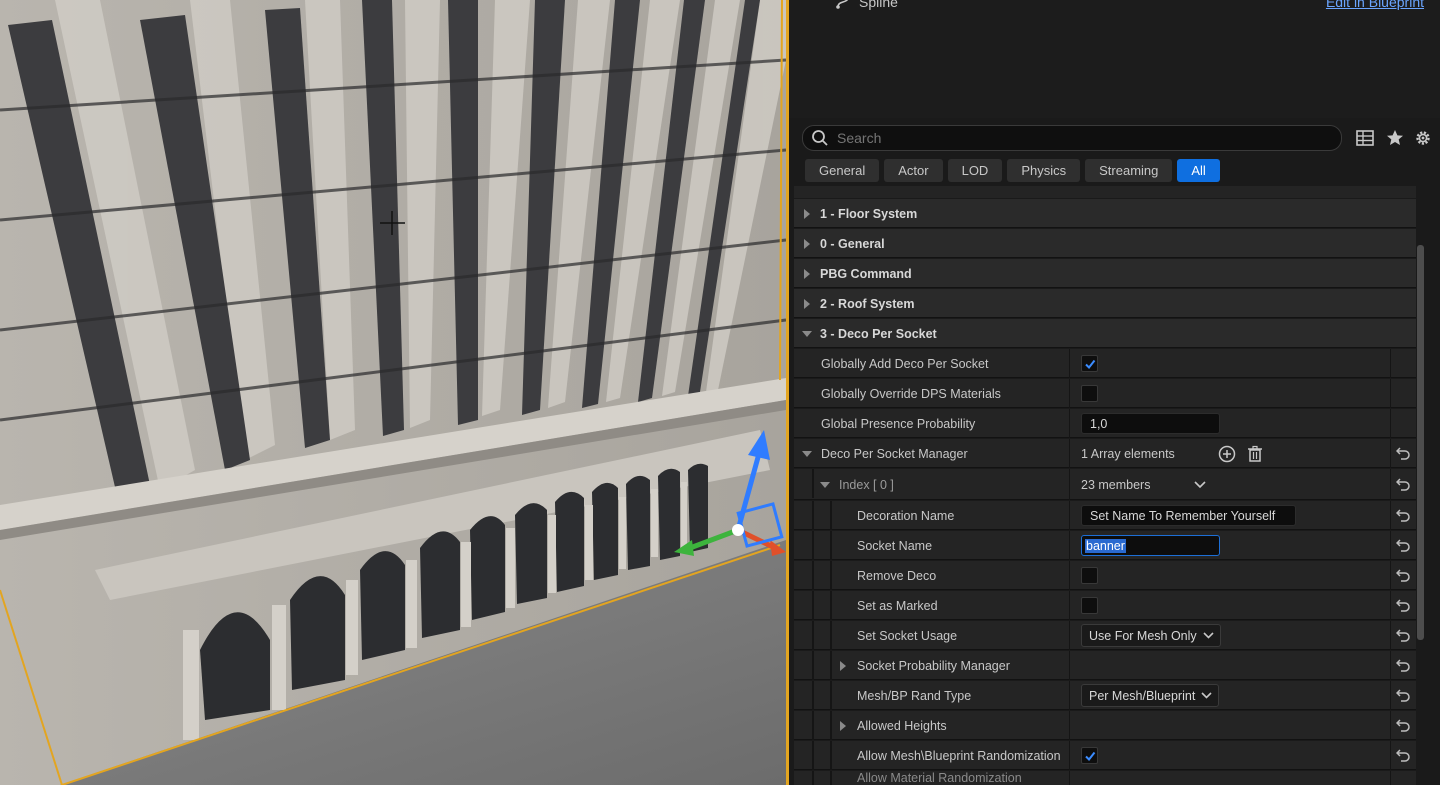 Image resolution: width=1440 pixels, height=785 pixels. What do you see at coordinates (842, 170) in the screenshot?
I see `tab-general: General` at bounding box center [842, 170].